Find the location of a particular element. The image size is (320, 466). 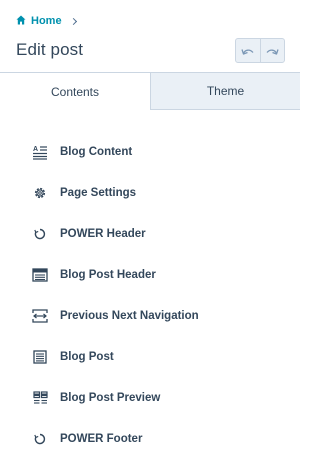

page-title: Edit post is located at coordinates (50, 49).